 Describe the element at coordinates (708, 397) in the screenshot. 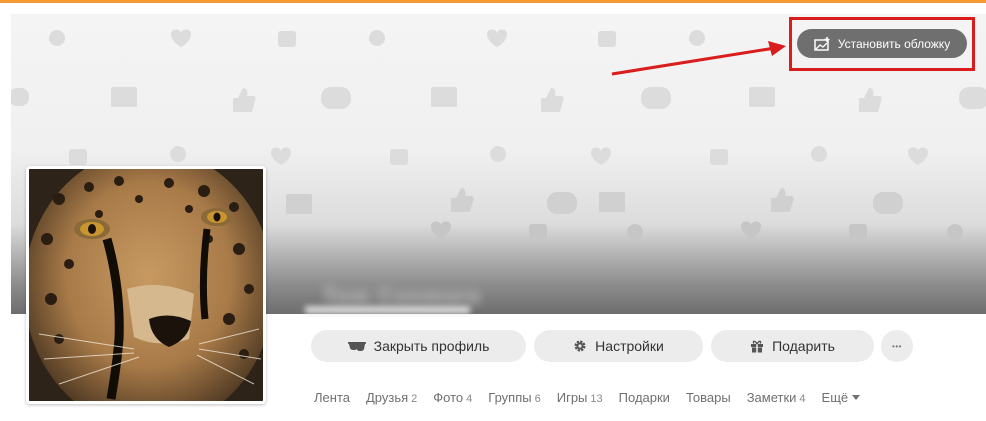

I see `tab-products: Товары` at that location.